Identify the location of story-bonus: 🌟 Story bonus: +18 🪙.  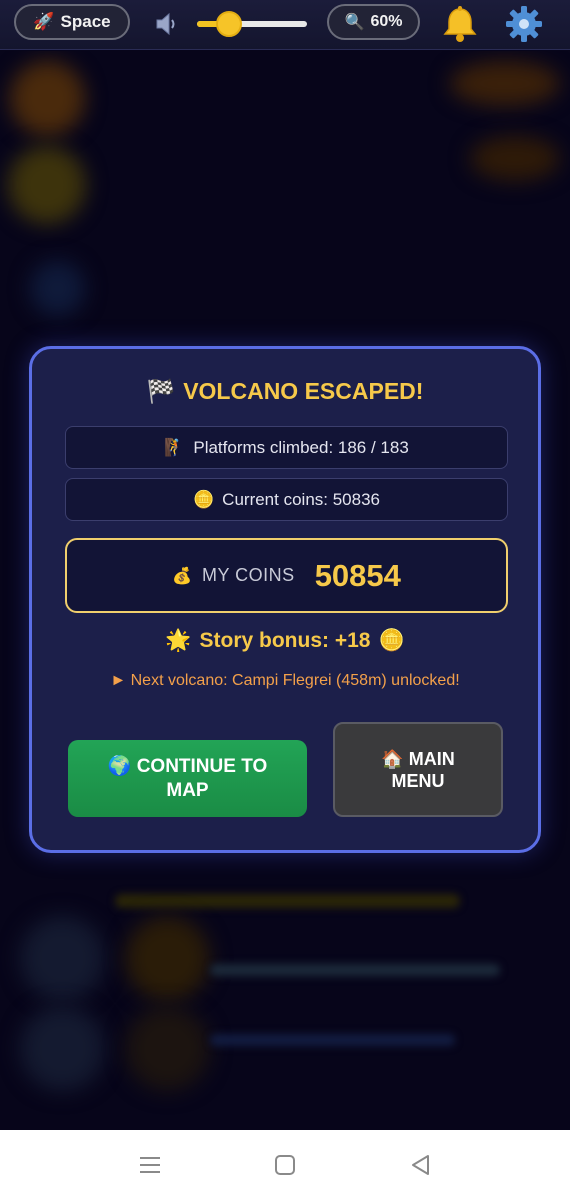
(285, 641).